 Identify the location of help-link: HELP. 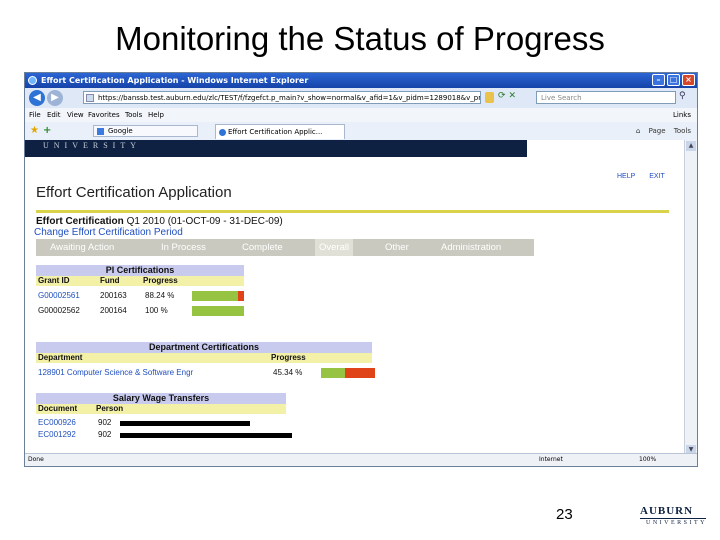
(626, 176).